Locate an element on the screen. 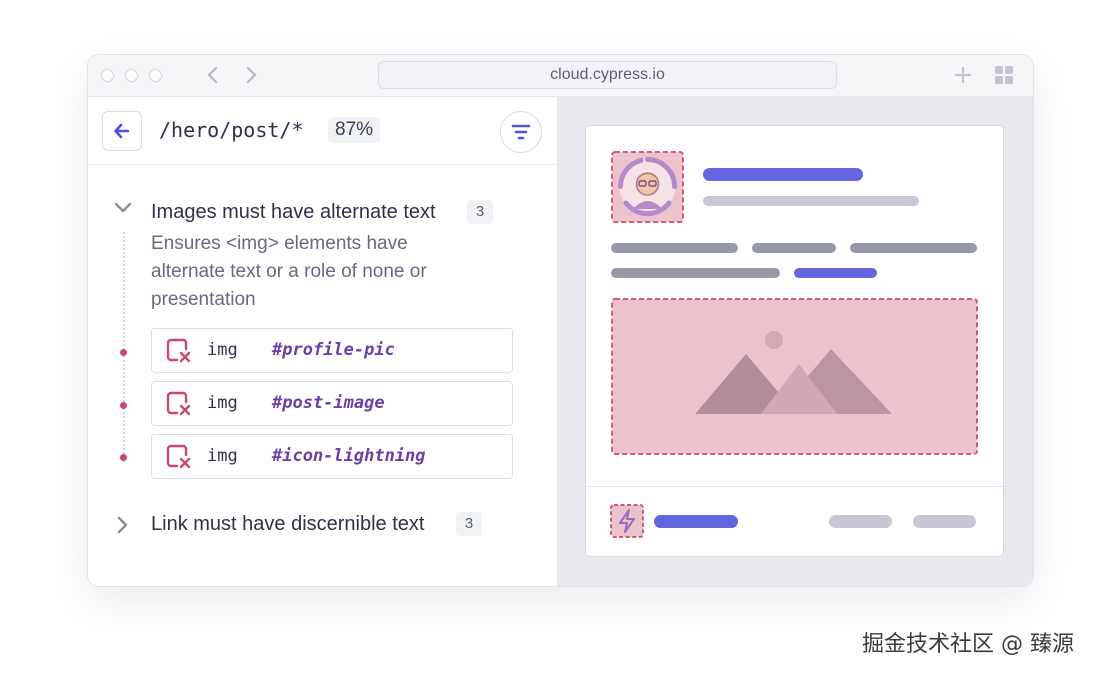  spec-path: /hero/post/* is located at coordinates (231, 130).